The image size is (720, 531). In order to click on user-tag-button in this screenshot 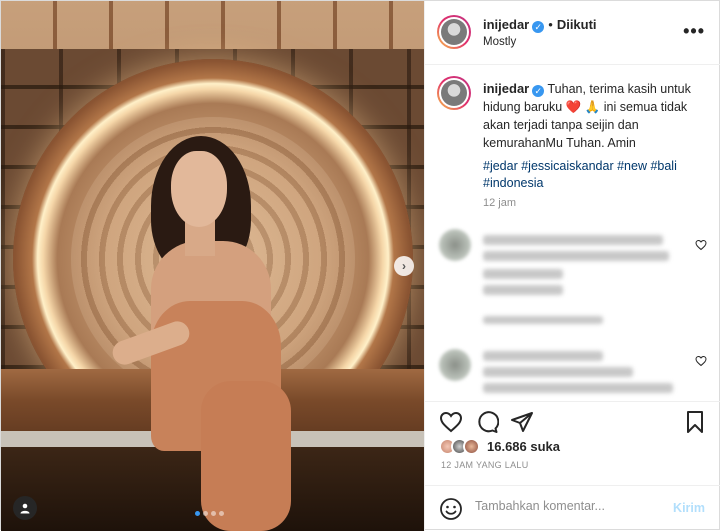, I will do `click(25, 508)`.